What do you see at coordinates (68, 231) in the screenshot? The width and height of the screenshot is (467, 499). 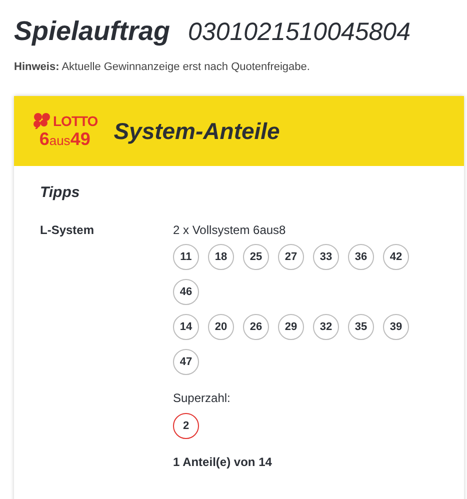 I see `field-label: L-System` at bounding box center [68, 231].